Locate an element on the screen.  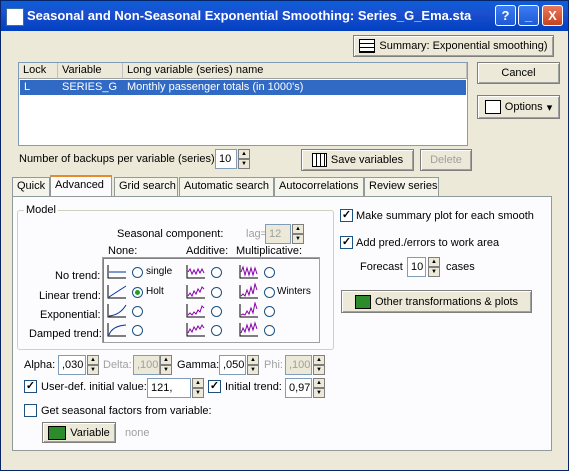
forecast-field: 10 is located at coordinates (416, 267).